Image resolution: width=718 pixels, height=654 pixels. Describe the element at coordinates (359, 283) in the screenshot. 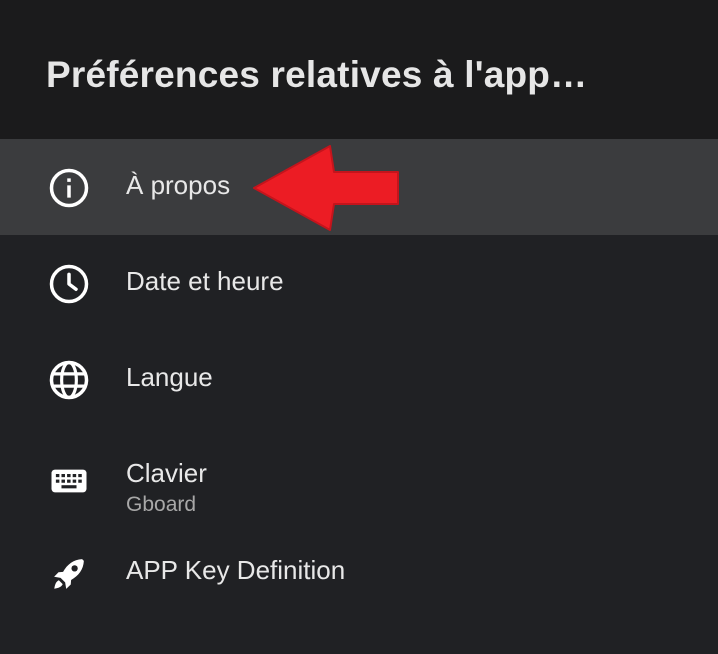

I see `menu-item-date-time: Date et heure` at that location.